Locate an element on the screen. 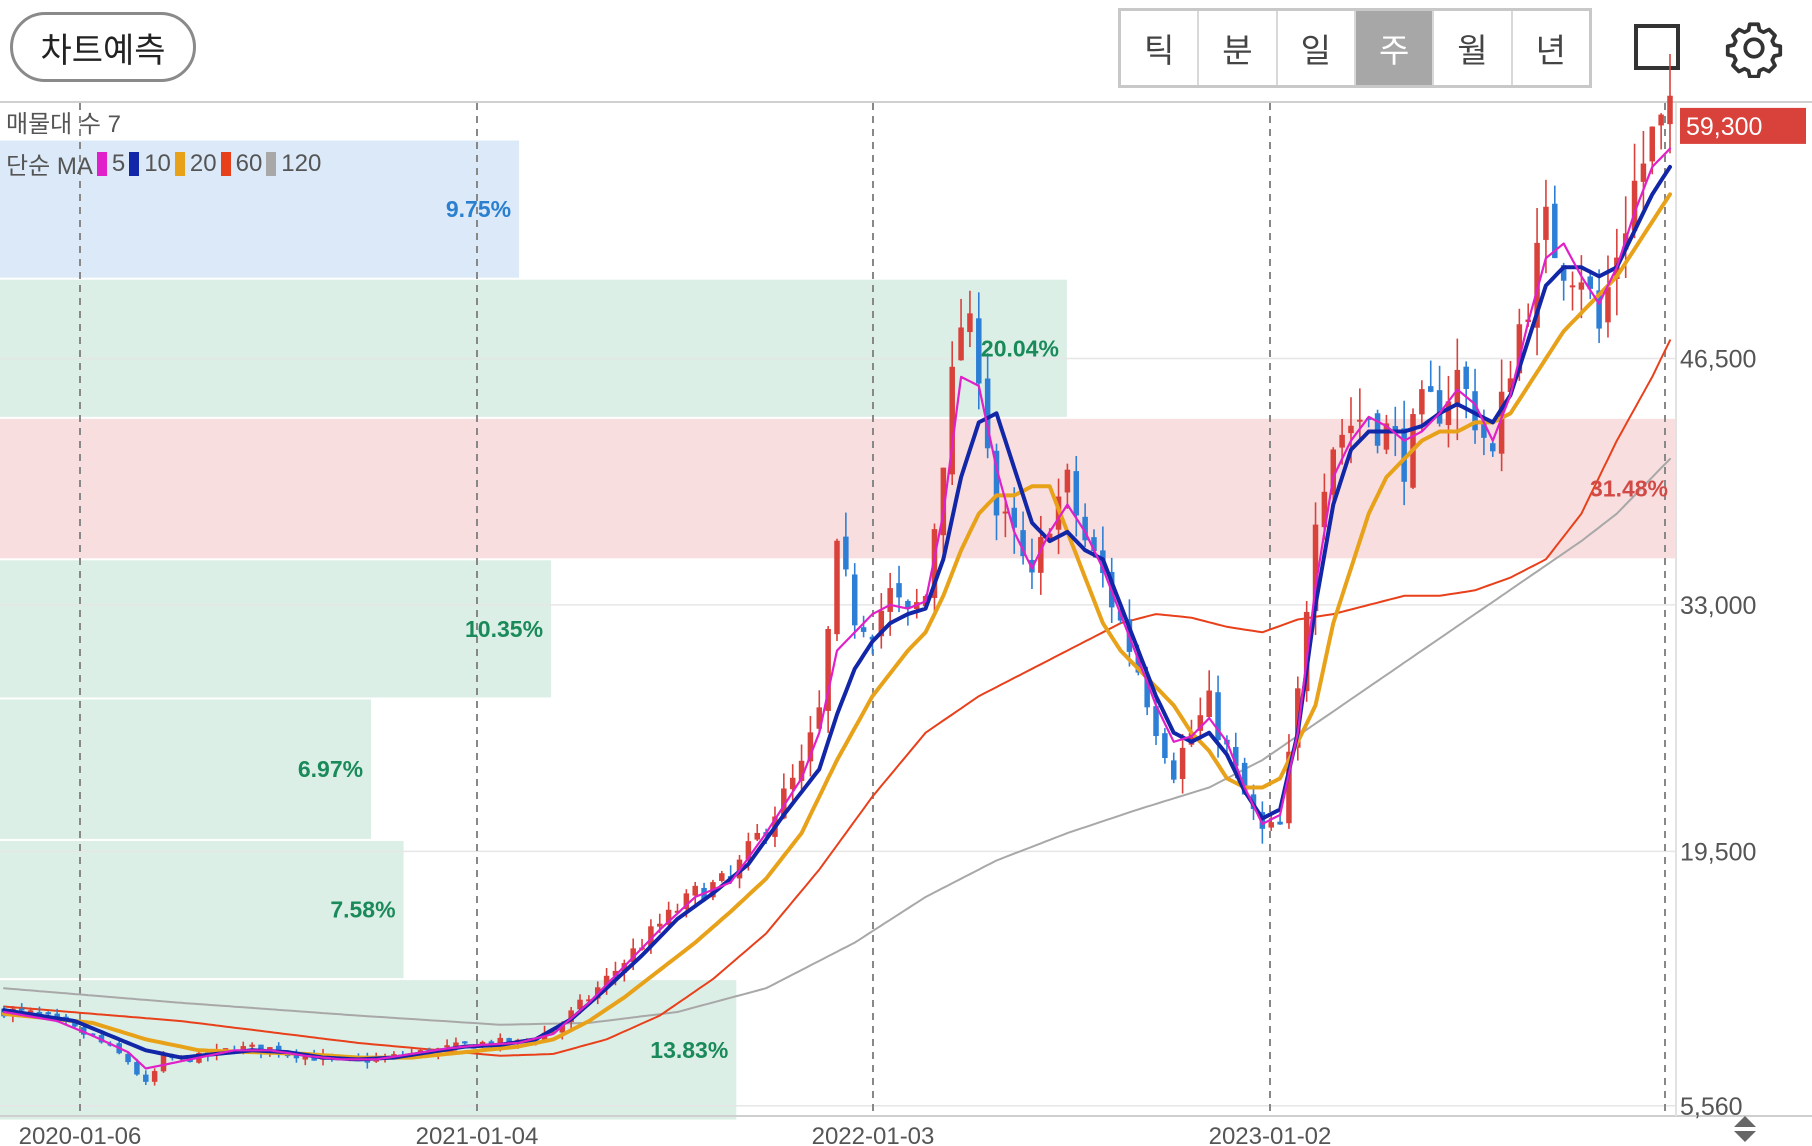 This screenshot has width=1812, height=1146. volume-profile-label: 10.35% is located at coordinates (504, 629).